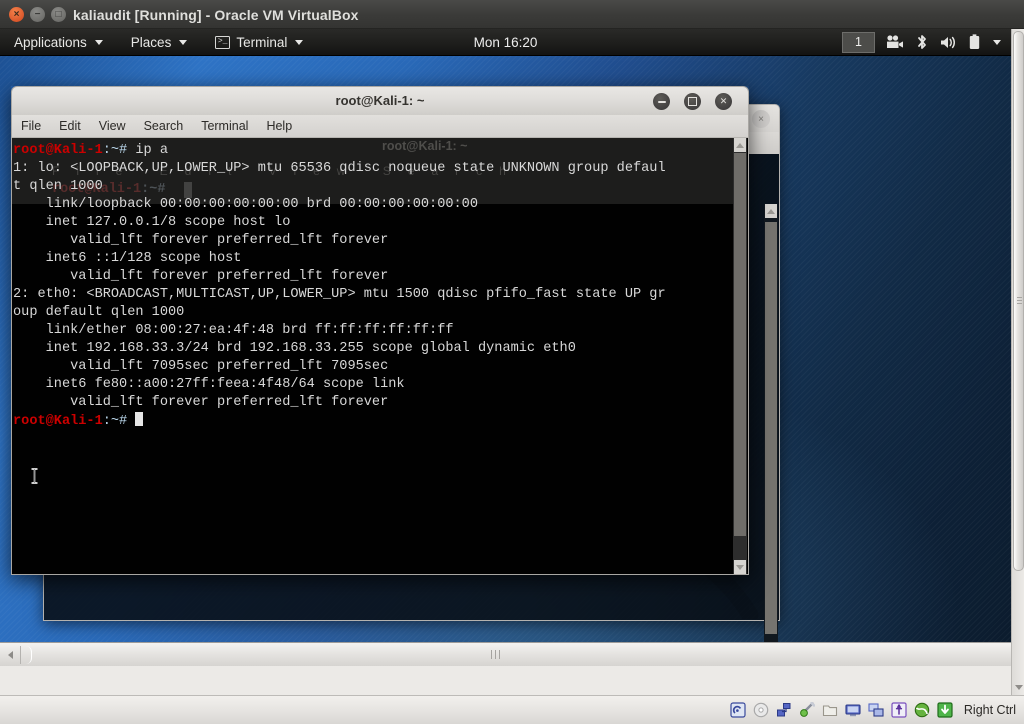 The image size is (1024, 724). Describe the element at coordinates (922, 710) in the screenshot. I see `globe-icon` at that location.